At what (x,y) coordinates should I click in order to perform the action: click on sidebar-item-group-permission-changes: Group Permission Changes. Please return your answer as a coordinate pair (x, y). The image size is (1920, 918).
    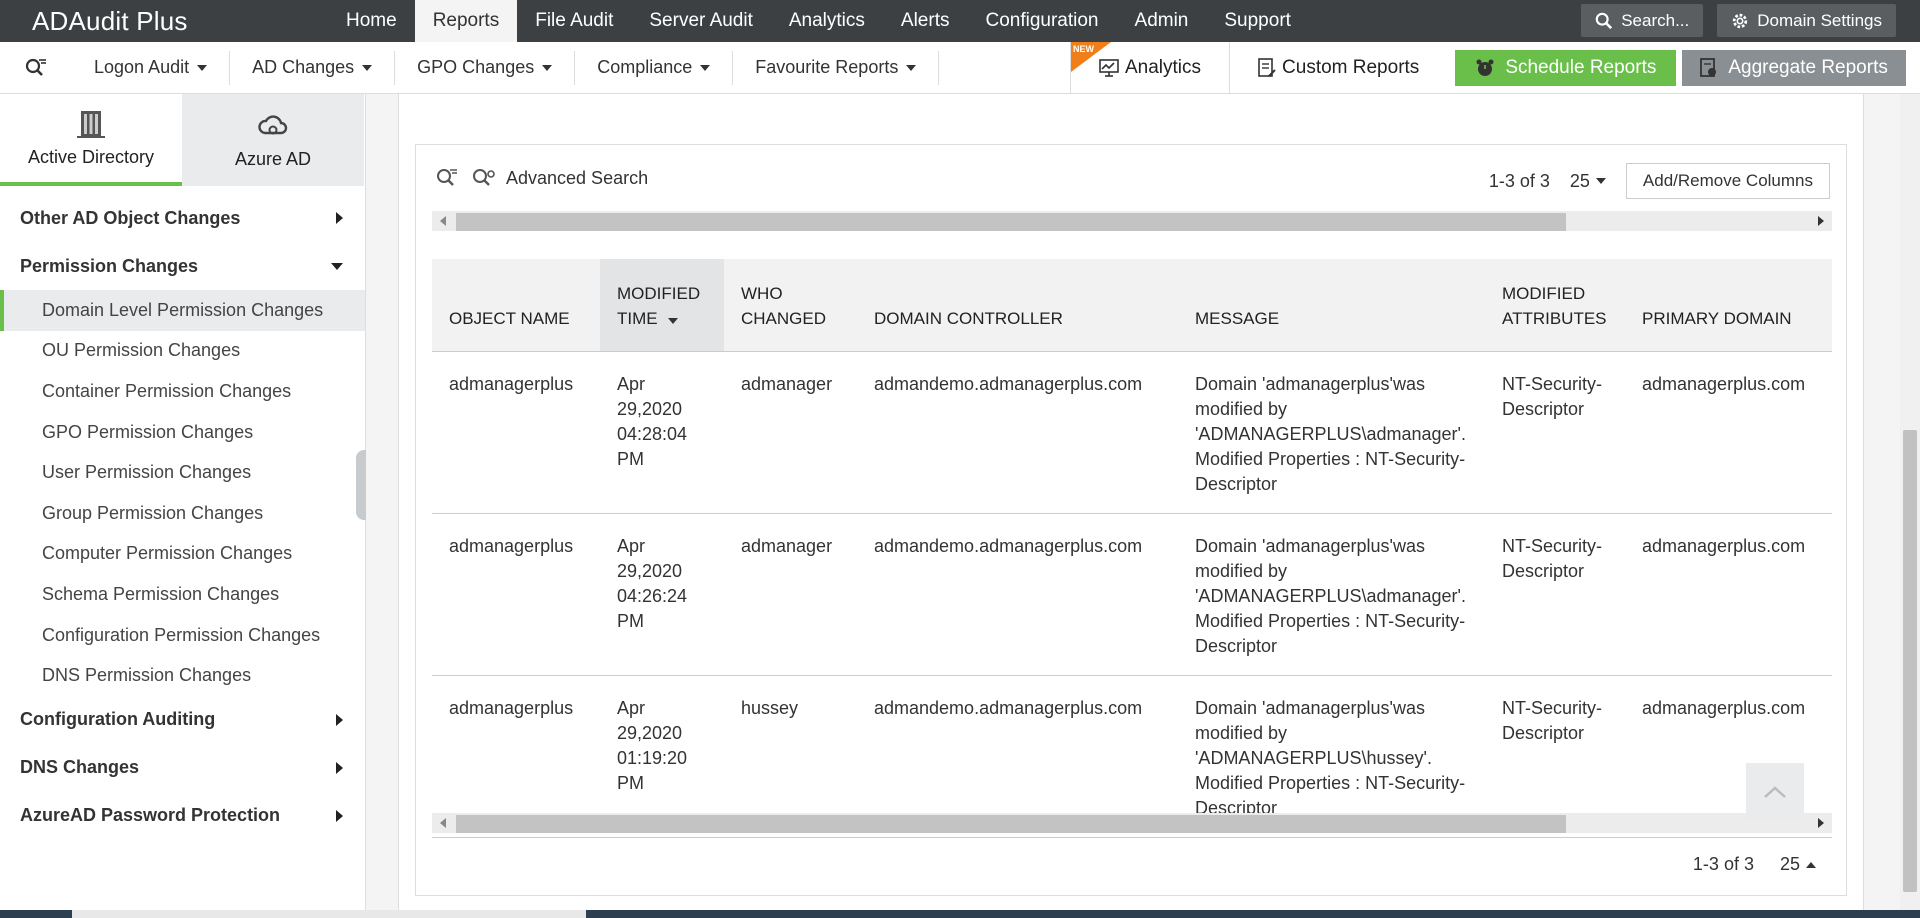
    Looking at the image, I should click on (182, 513).